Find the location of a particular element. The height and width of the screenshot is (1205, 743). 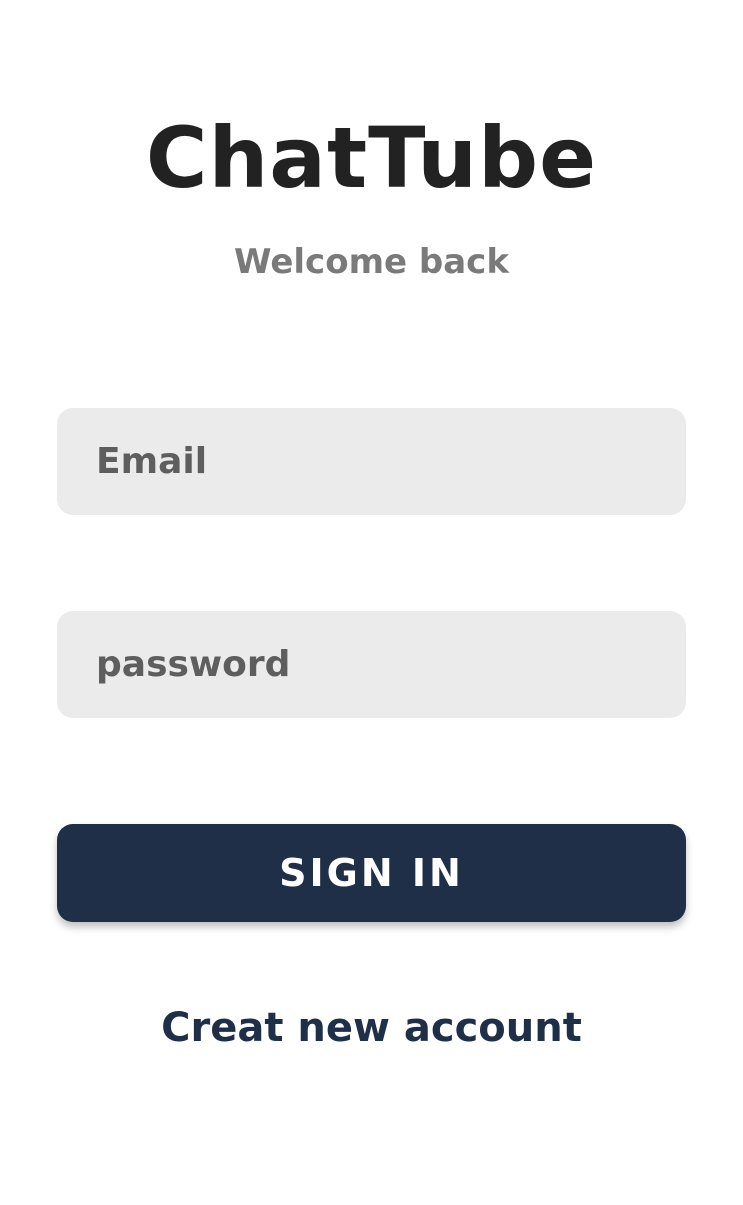

welcome-subtitle: Welcome back is located at coordinates (371, 262).